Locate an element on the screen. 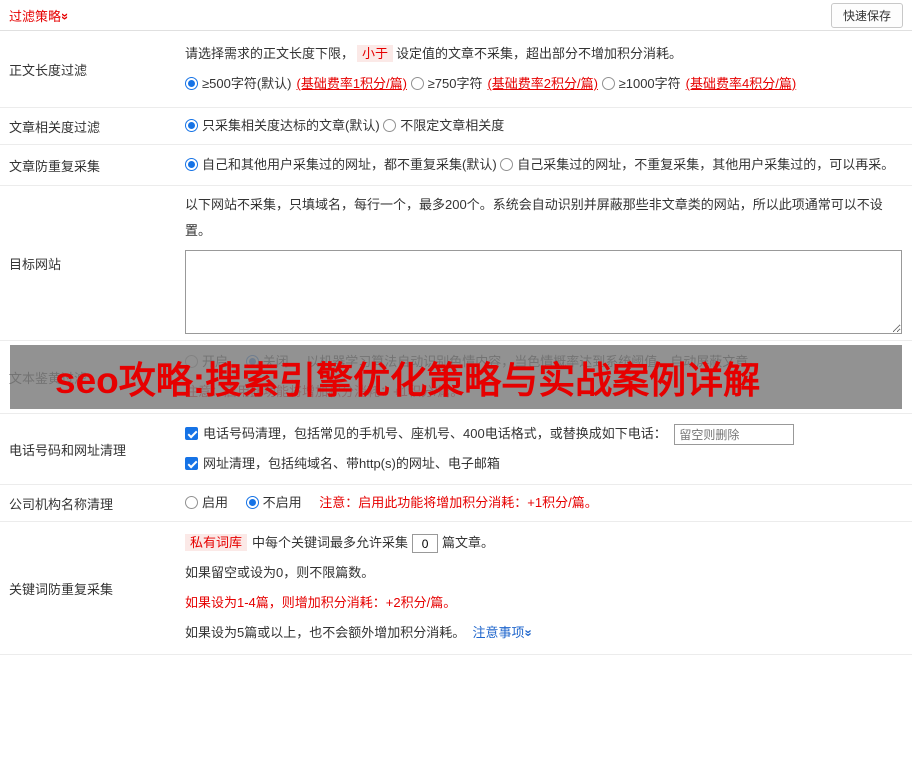  radio-relevance-any-label: 不限定文章相关度 is located at coordinates (452, 125).